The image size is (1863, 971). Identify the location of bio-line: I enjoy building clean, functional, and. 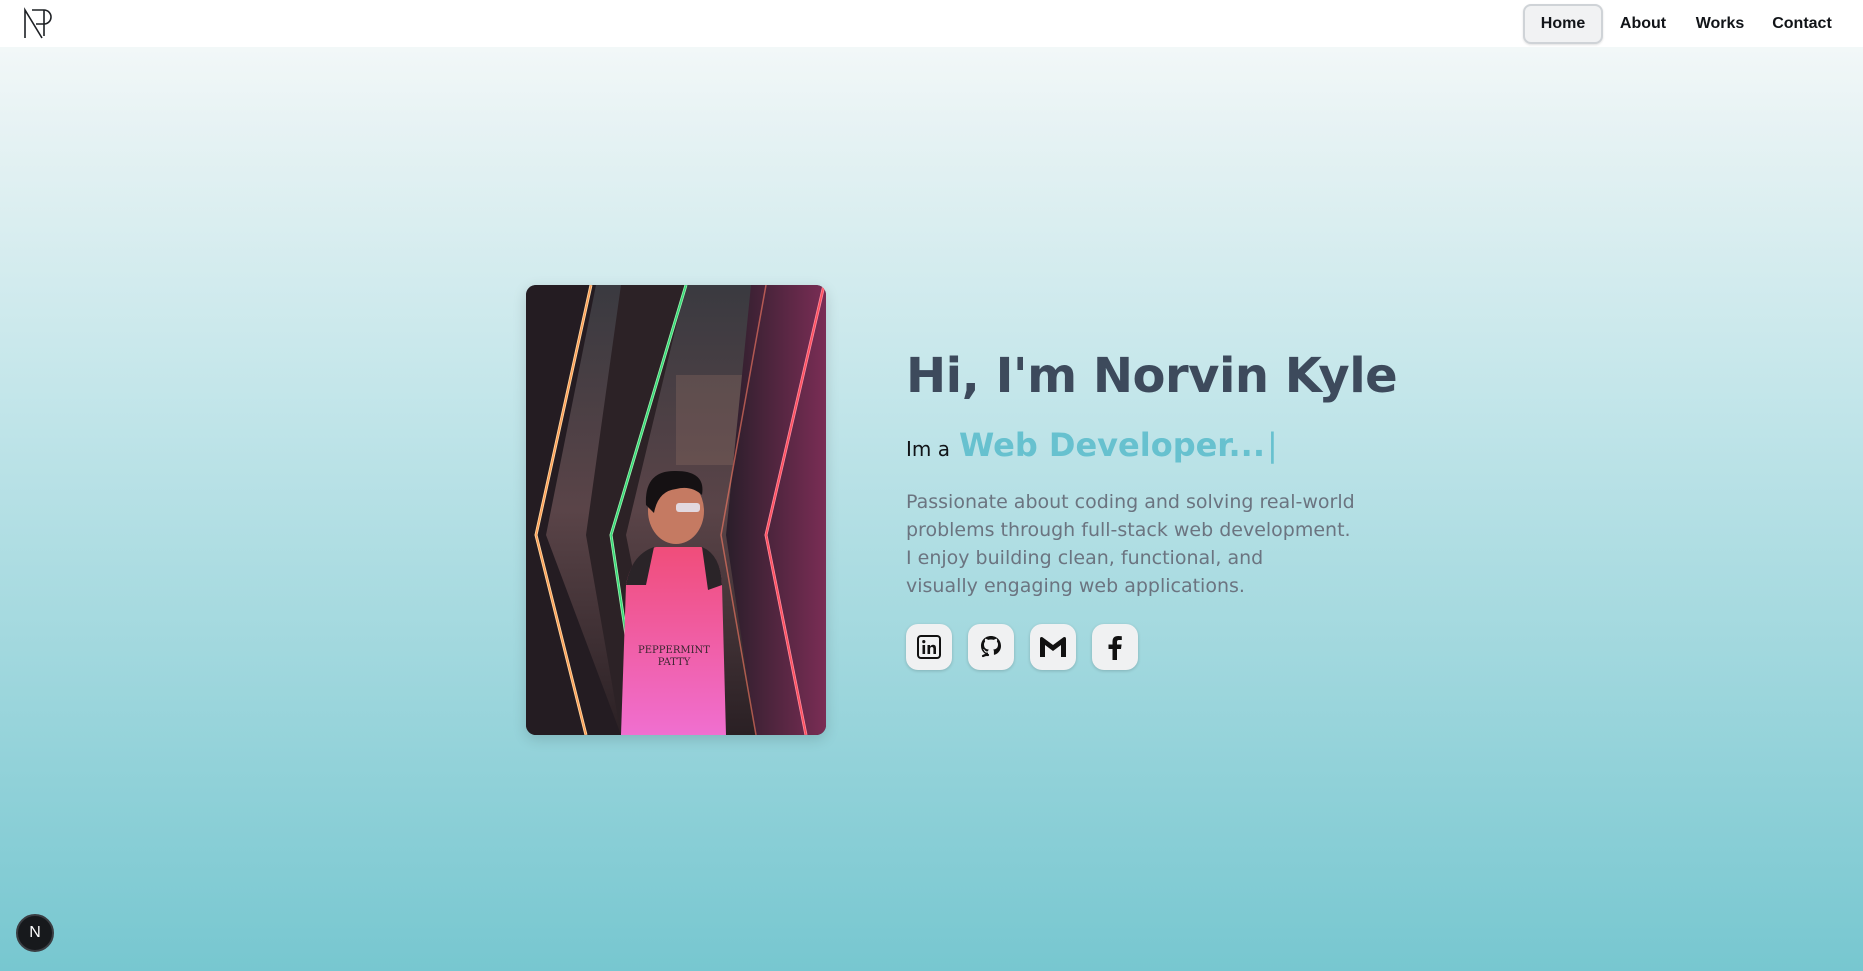
(1085, 558).